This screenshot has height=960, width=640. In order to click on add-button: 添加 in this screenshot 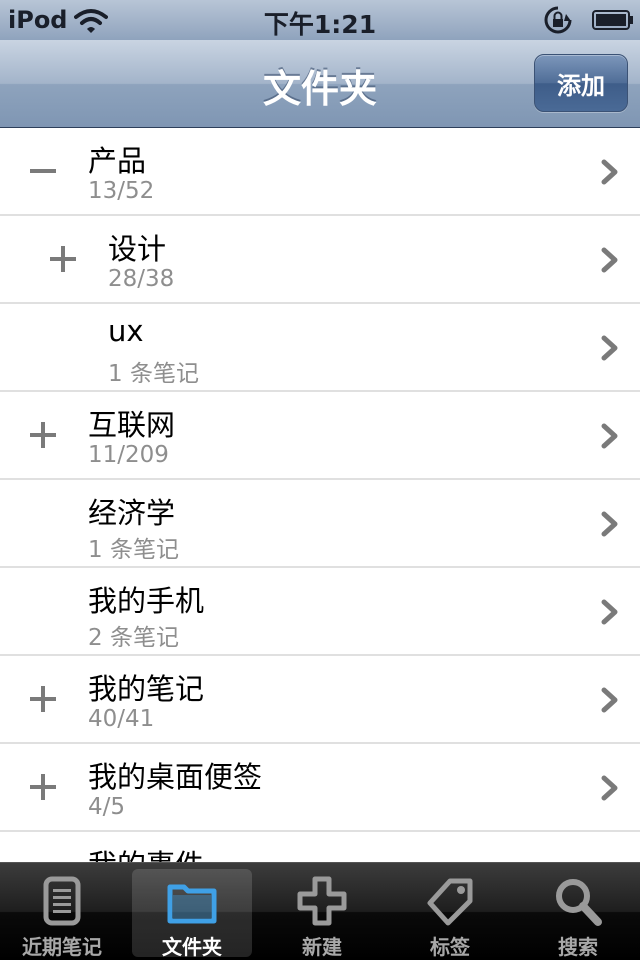, I will do `click(581, 83)`.